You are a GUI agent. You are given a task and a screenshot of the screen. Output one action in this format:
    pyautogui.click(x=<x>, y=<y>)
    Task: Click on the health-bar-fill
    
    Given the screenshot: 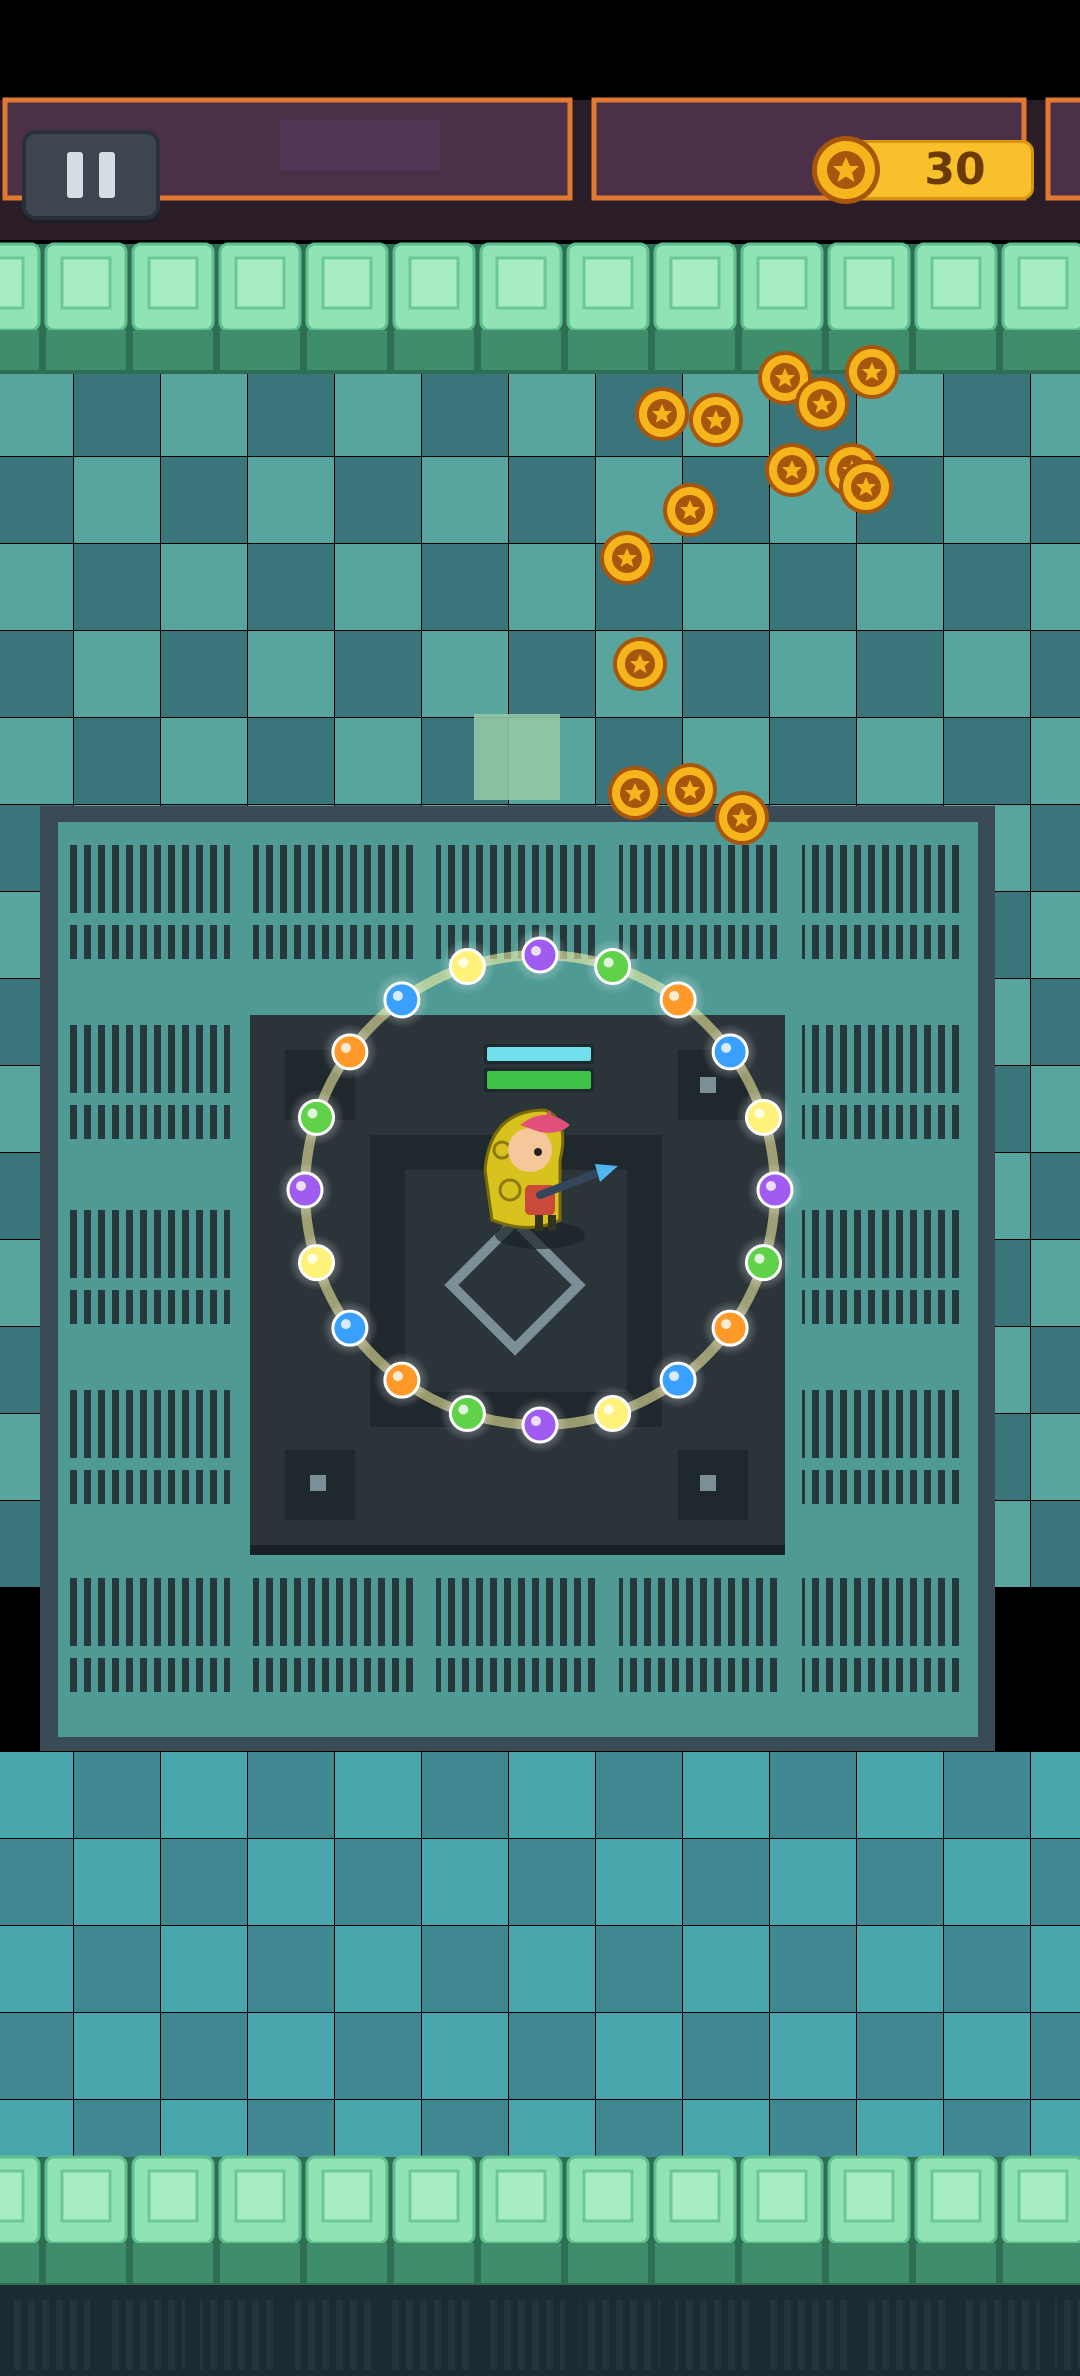 What is the action you would take?
    pyautogui.click(x=539, y=1080)
    